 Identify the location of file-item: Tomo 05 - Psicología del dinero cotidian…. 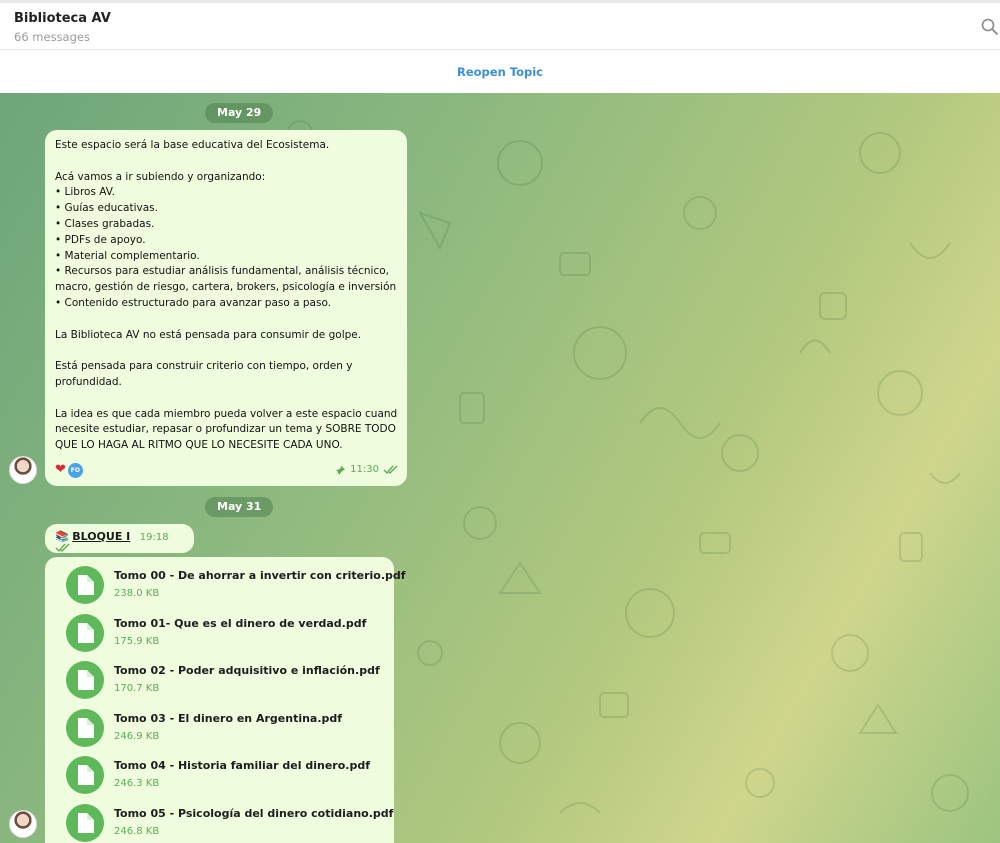
(224, 822).